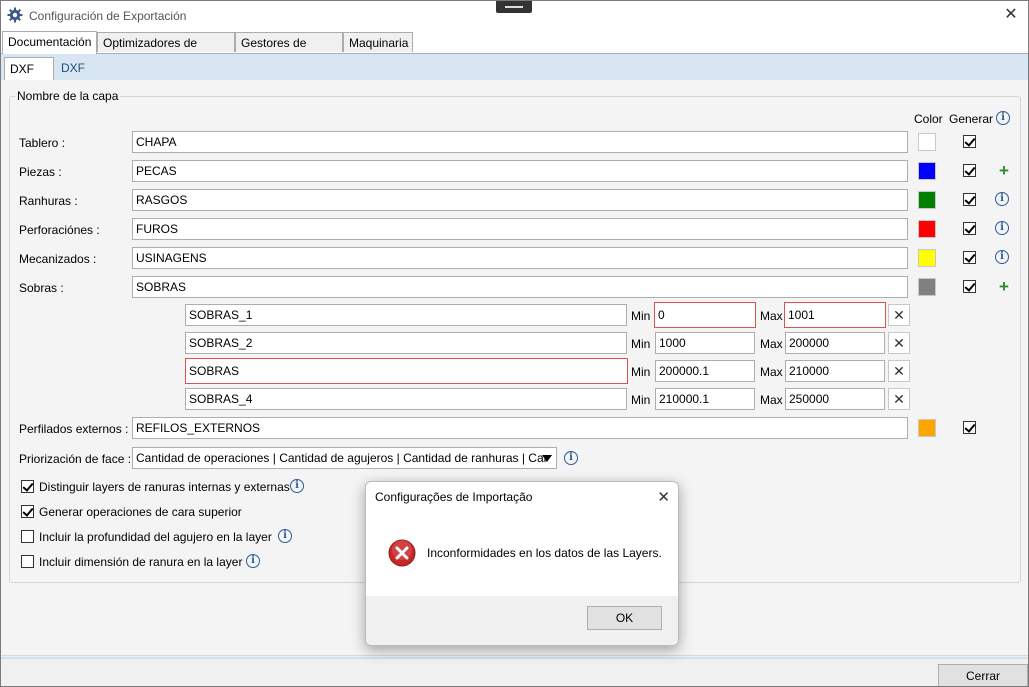  What do you see at coordinates (1004, 170) in the screenshot?
I see `add-icon: +` at bounding box center [1004, 170].